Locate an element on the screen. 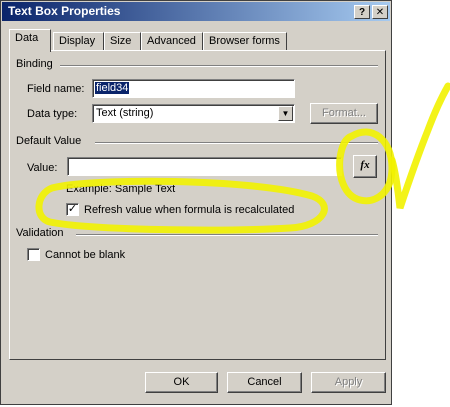 The image size is (450, 407). validation-divider is located at coordinates (227, 235).